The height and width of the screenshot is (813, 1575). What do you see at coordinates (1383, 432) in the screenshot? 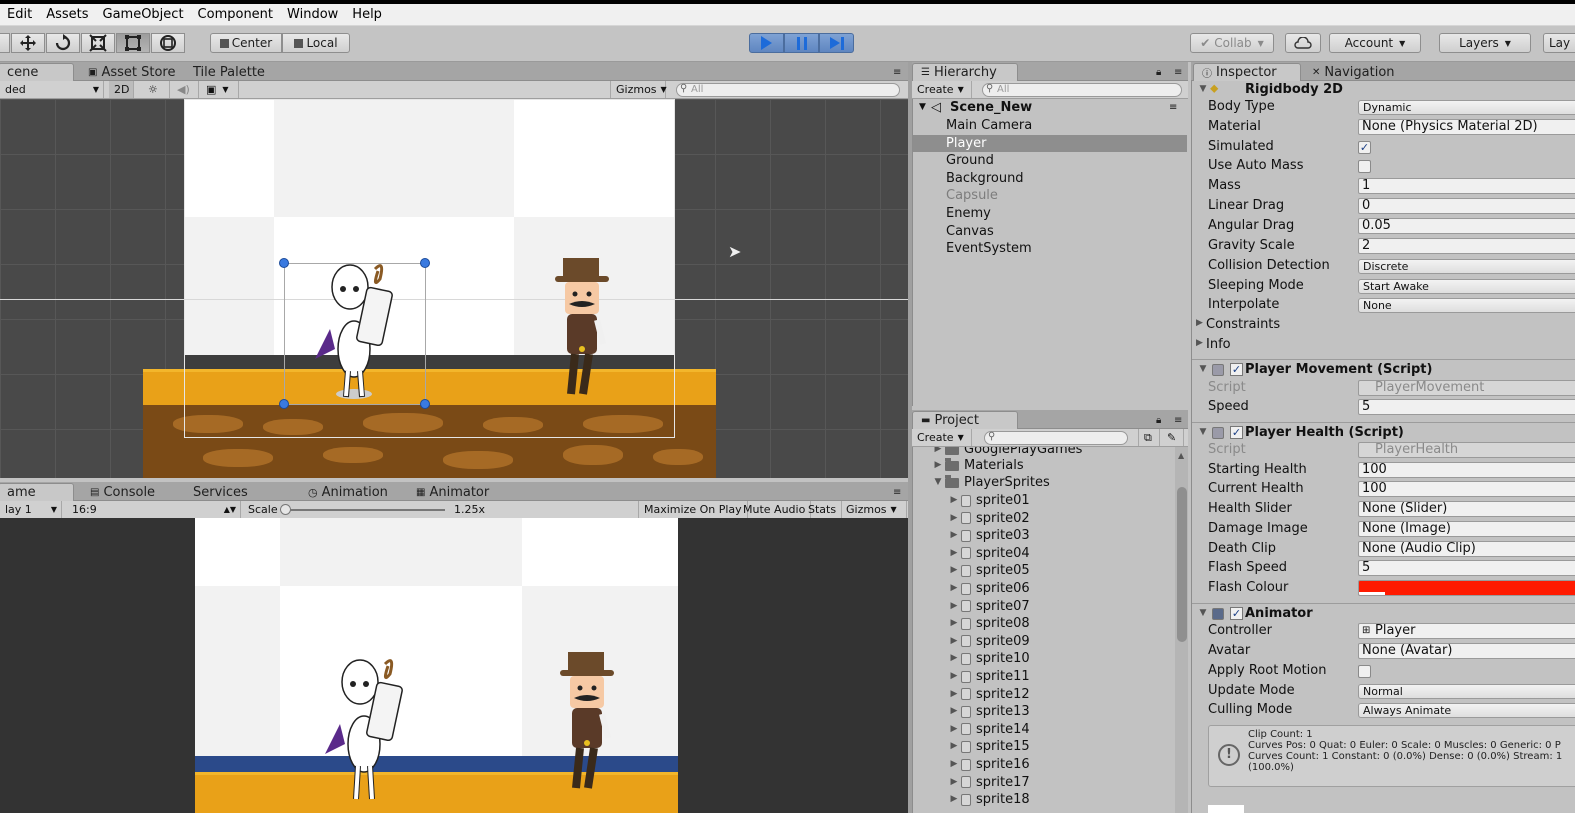
I see `player-health-header: ▼ ✓ Player Health (Script)` at bounding box center [1383, 432].